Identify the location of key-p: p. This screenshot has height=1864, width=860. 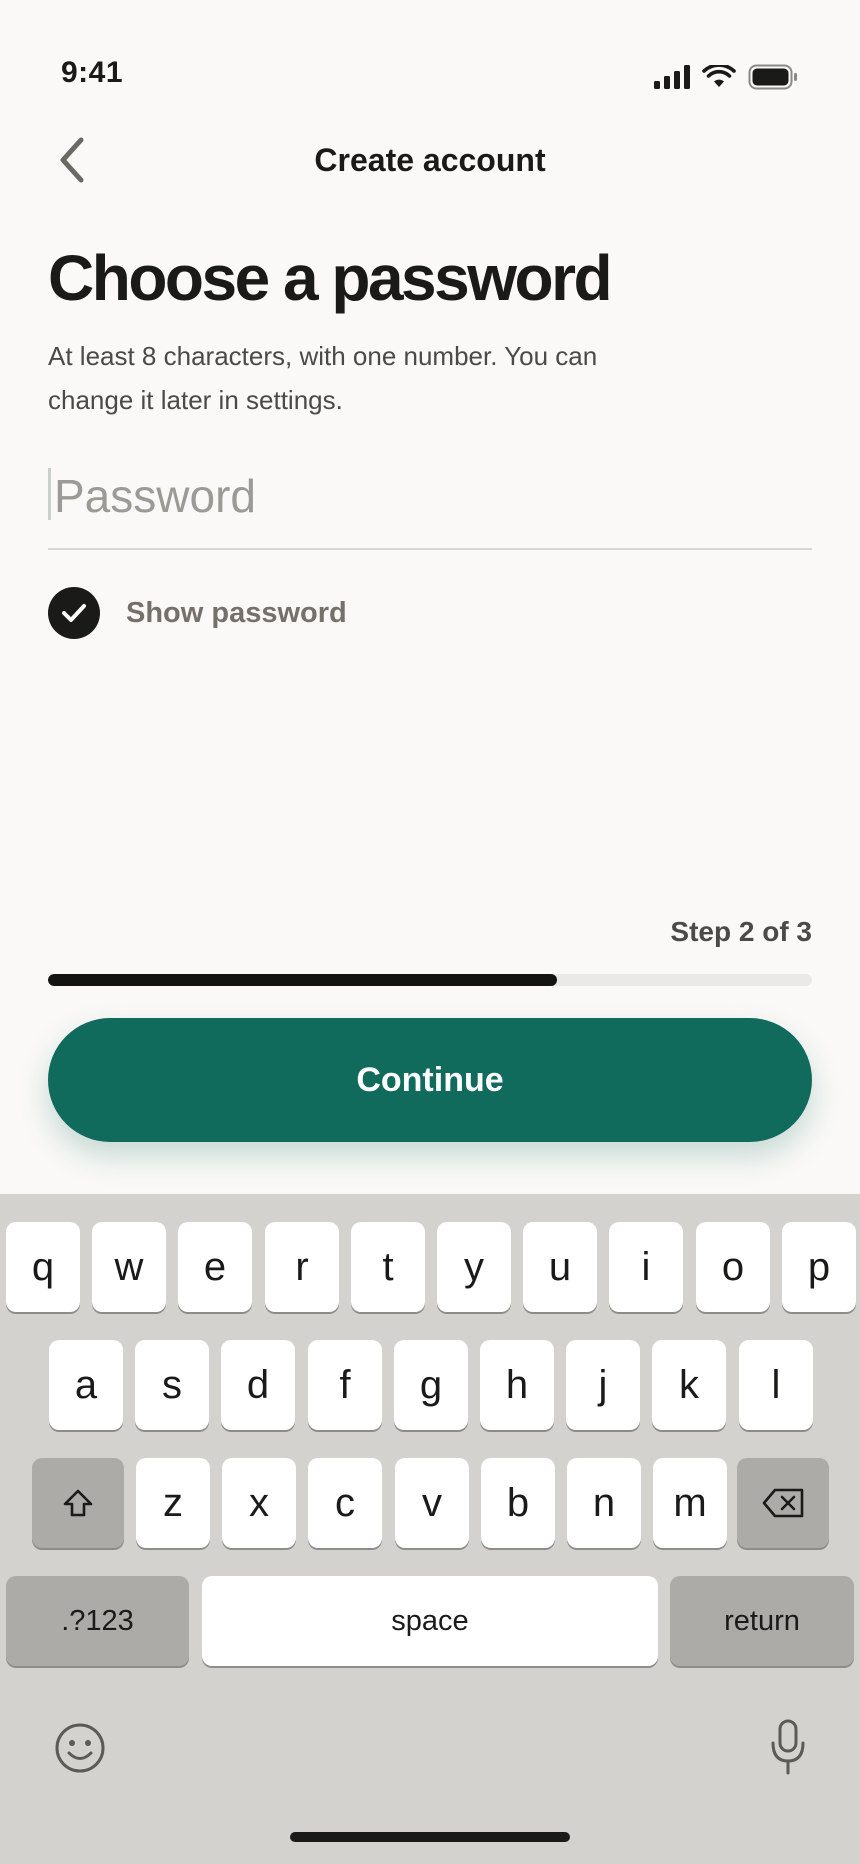
(819, 1267).